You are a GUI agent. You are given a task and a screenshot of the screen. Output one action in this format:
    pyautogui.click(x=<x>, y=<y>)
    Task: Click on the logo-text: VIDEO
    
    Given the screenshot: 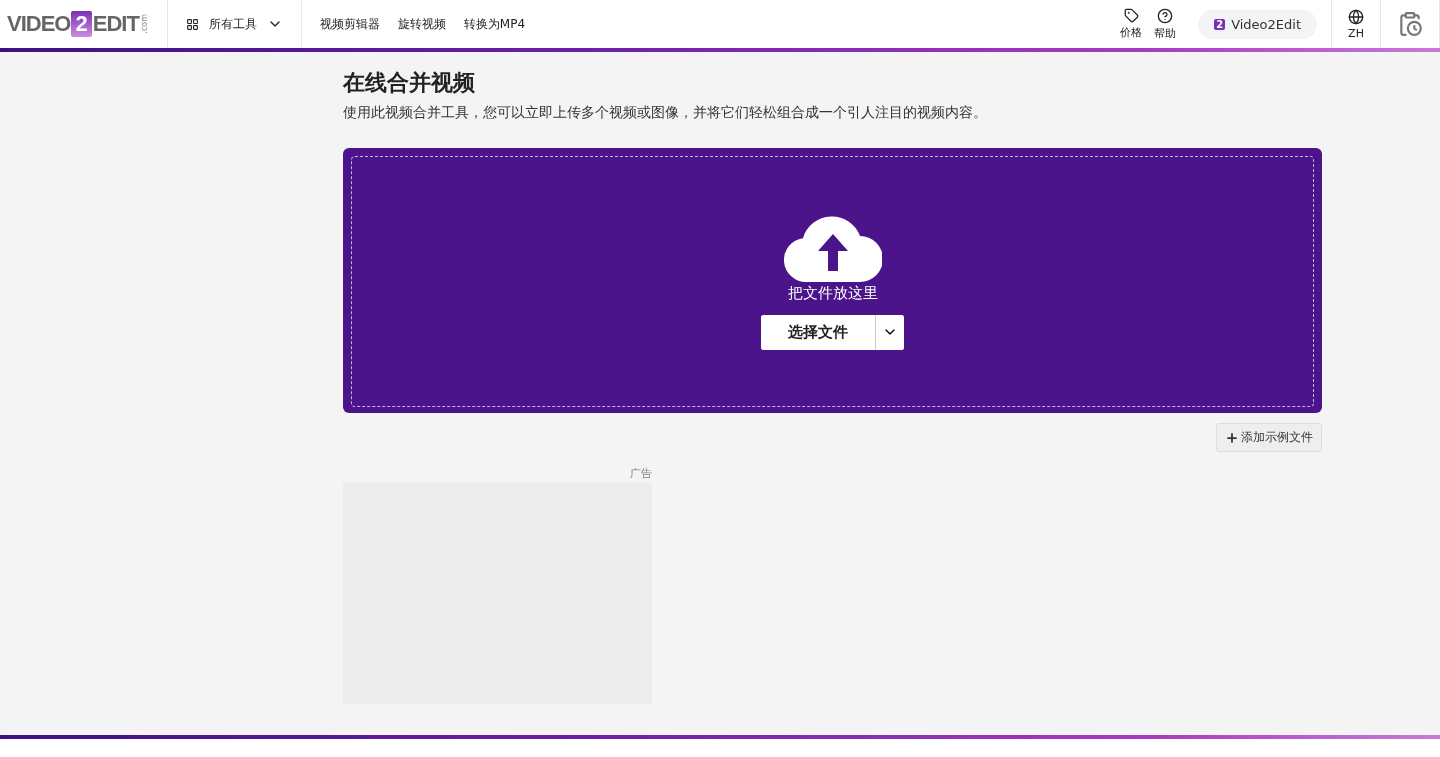 What is the action you would take?
    pyautogui.click(x=39, y=24)
    